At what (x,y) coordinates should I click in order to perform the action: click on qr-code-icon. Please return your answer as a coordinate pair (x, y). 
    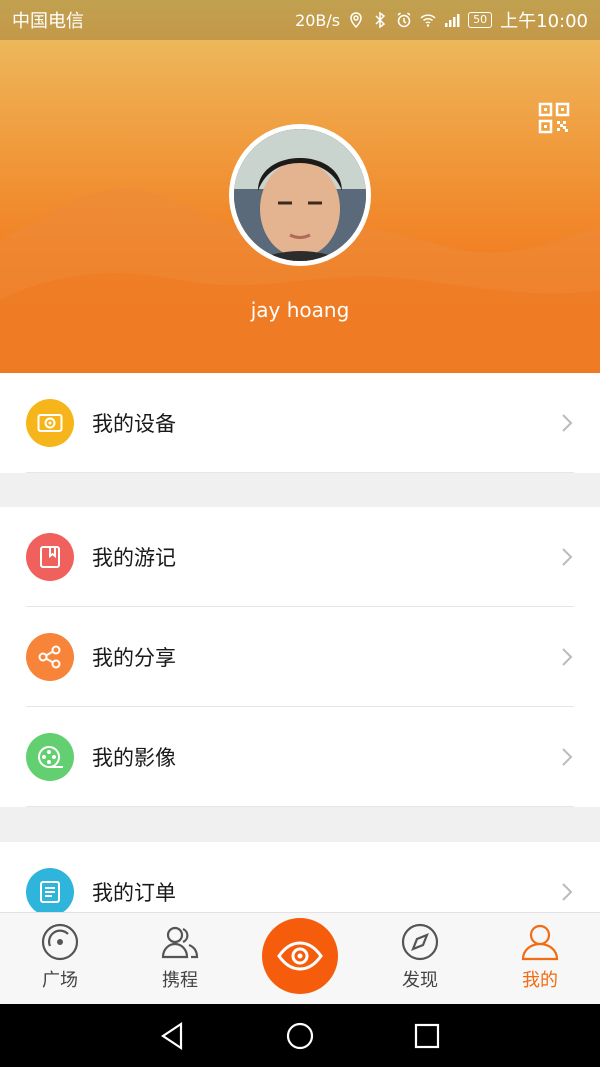
    Looking at the image, I should click on (554, 118).